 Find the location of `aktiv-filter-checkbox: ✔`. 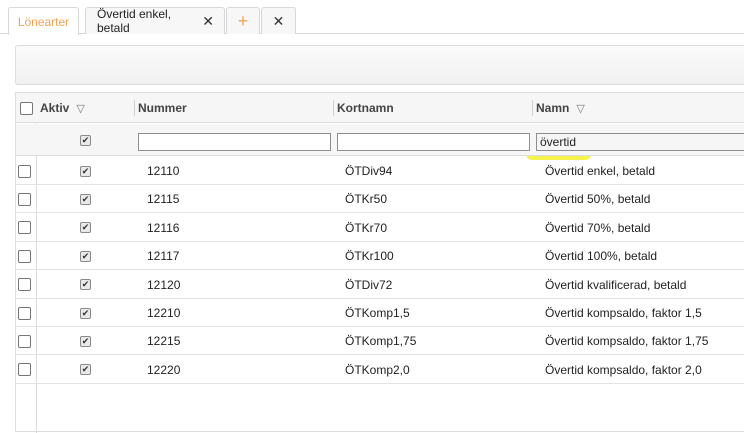

aktiv-filter-checkbox: ✔ is located at coordinates (85, 140).